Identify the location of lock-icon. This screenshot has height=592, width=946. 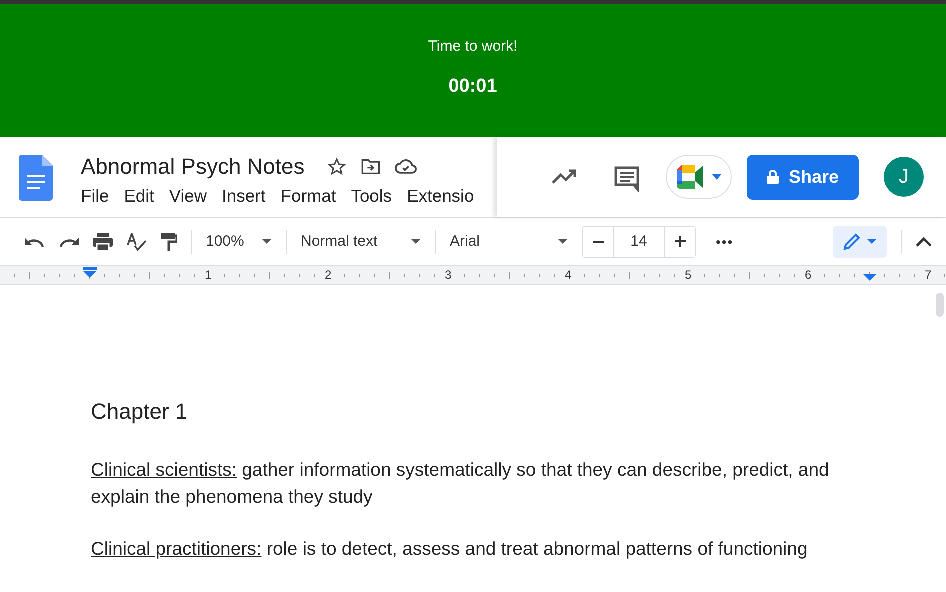
(772, 177).